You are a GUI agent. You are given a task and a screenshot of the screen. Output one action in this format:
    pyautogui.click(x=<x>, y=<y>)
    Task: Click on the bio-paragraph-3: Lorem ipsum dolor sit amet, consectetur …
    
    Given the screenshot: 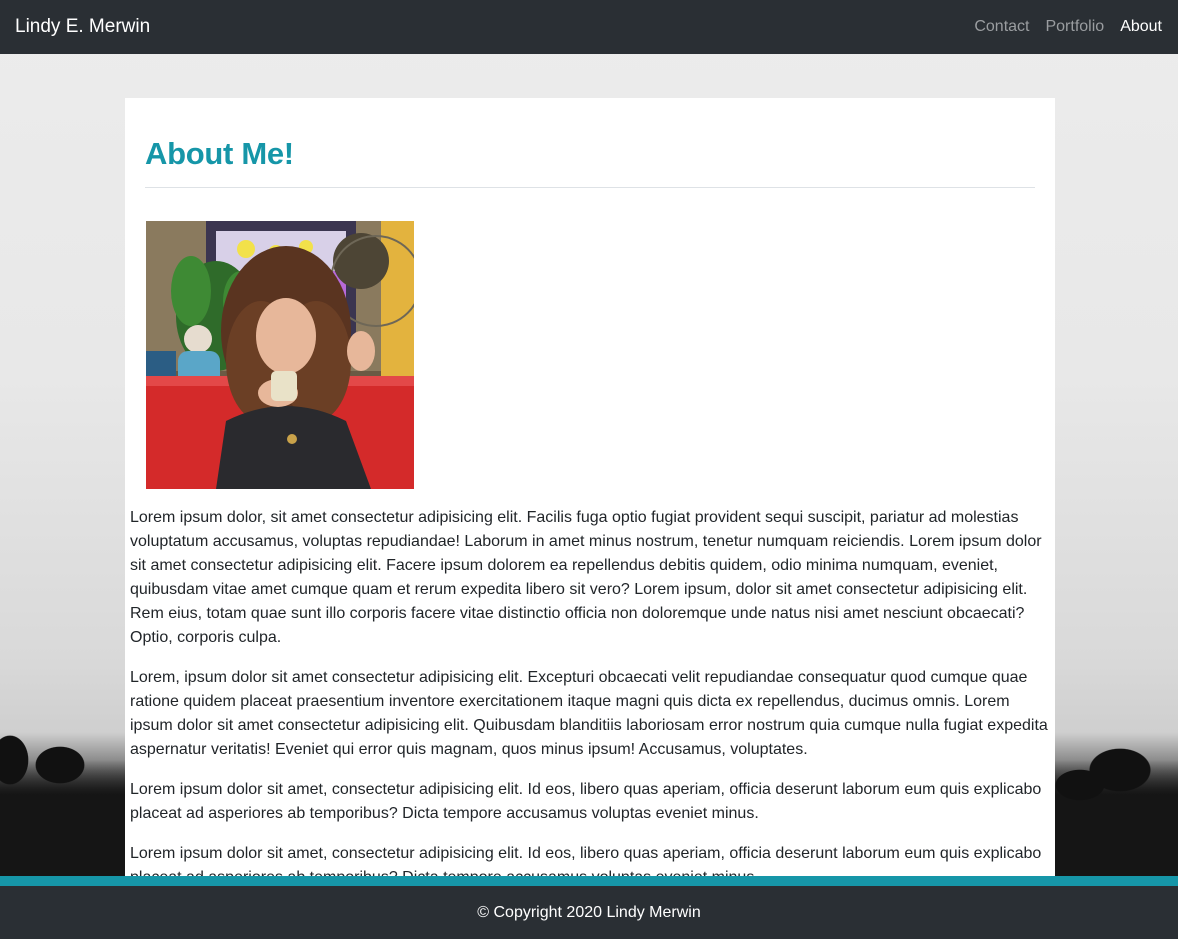 What is the action you would take?
    pyautogui.click(x=586, y=801)
    